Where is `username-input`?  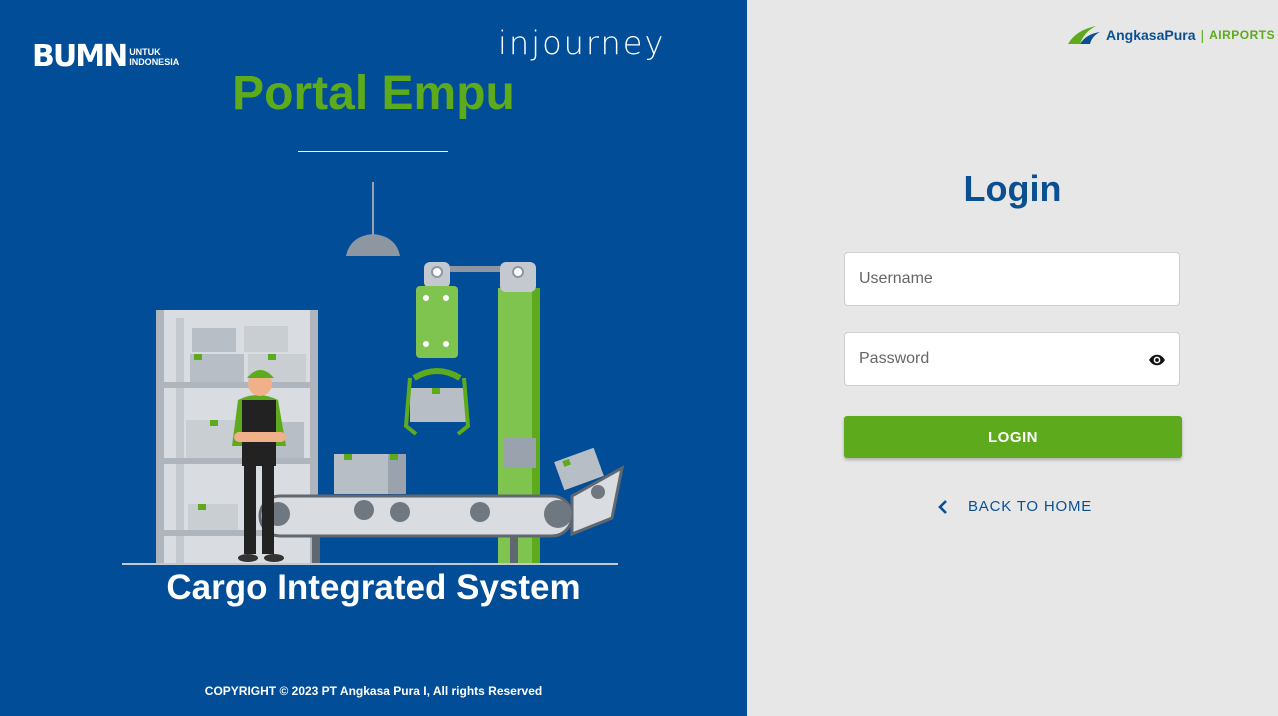
username-input is located at coordinates (1012, 279).